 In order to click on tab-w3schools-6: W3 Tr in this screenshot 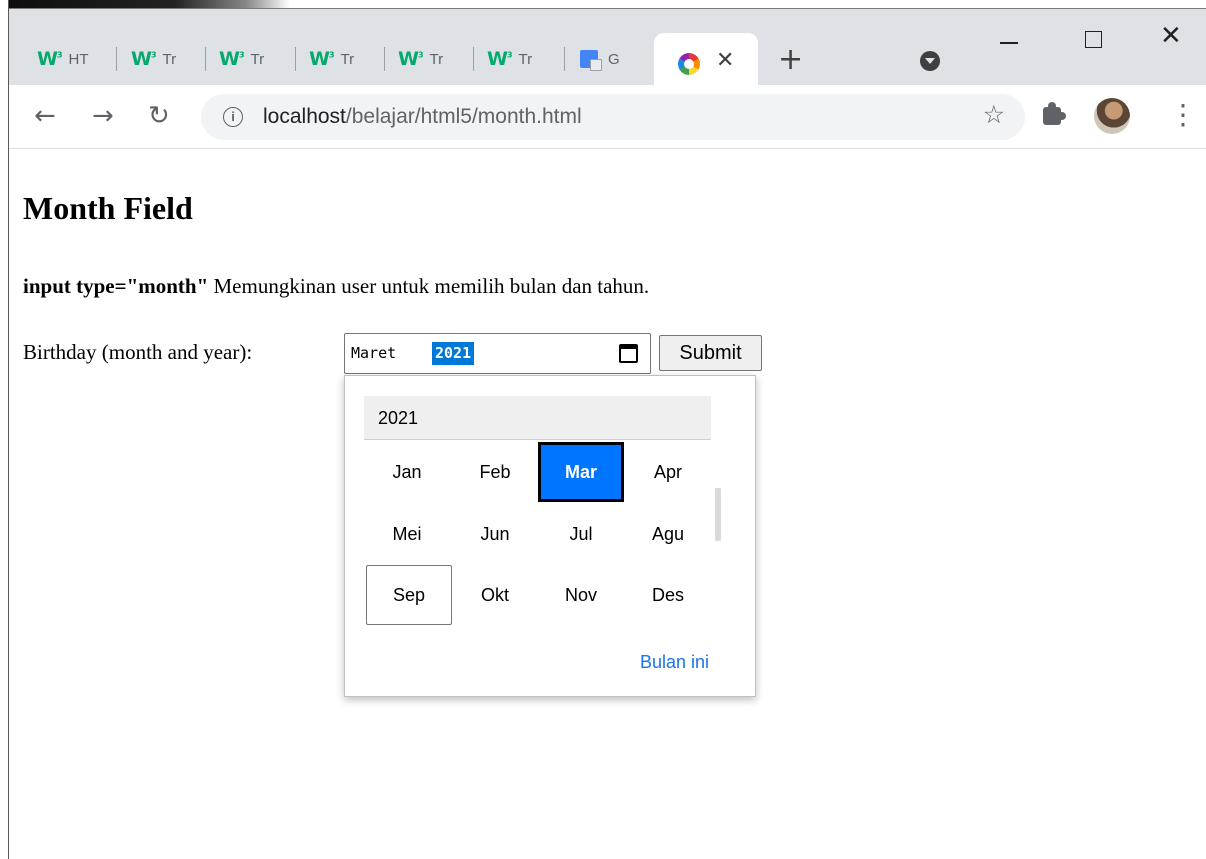, I will do `click(509, 59)`.